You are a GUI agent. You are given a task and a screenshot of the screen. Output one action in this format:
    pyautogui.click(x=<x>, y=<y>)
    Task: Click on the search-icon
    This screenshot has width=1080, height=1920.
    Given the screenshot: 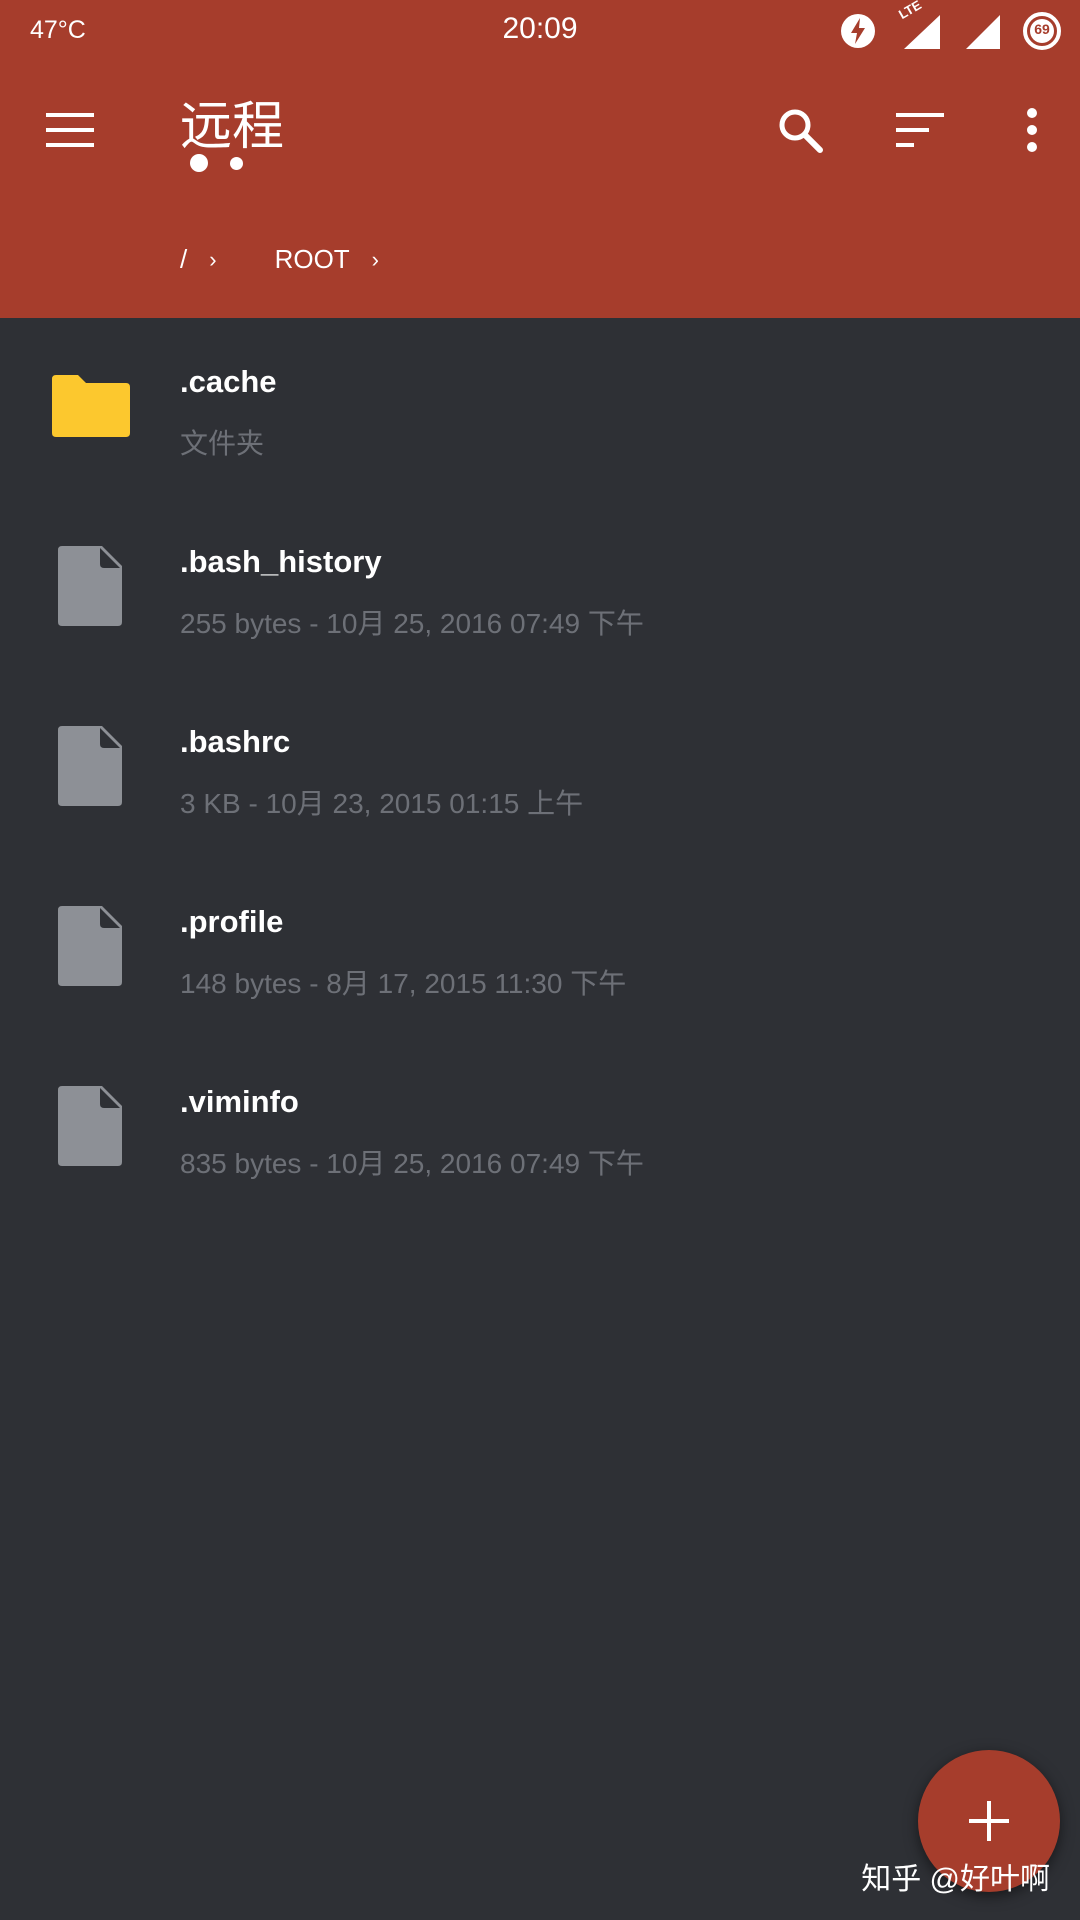 What is the action you would take?
    pyautogui.click(x=801, y=131)
    